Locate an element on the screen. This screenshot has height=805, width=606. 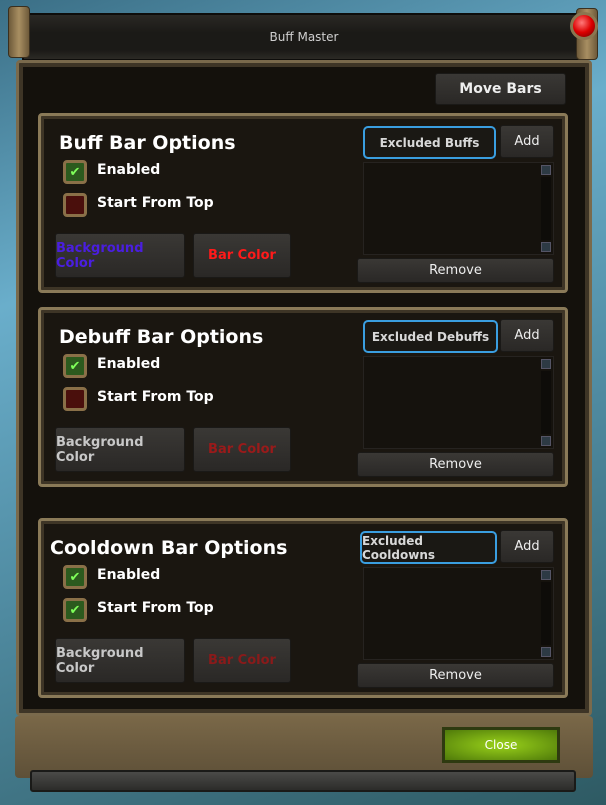
close-button: Close is located at coordinates (501, 745).